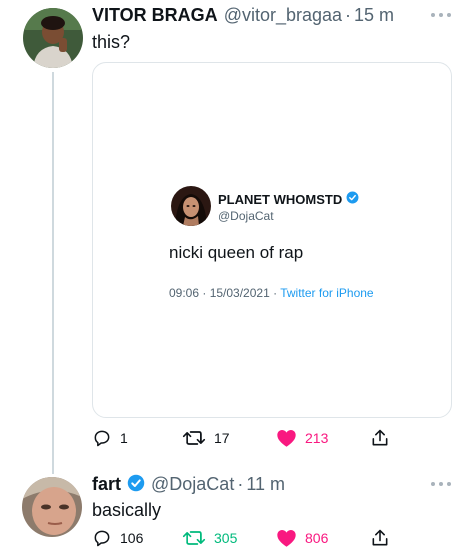 This screenshot has width=474, height=552. Describe the element at coordinates (226, 538) in the screenshot. I see `tweet2-retweet-count: 305` at that location.